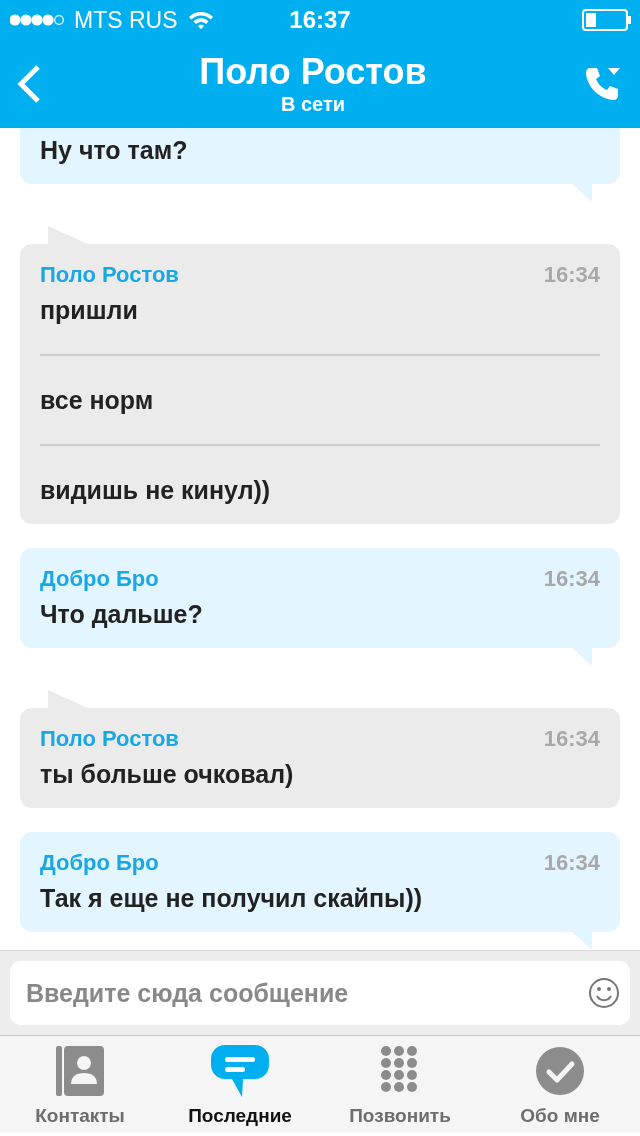 This screenshot has height=1136, width=640. Describe the element at coordinates (240, 1071) in the screenshot. I see `chat-bubble-icon` at that location.